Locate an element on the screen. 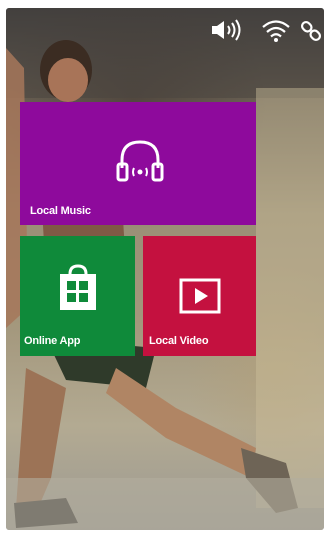  local-music-label: Local Music is located at coordinates (60, 211).